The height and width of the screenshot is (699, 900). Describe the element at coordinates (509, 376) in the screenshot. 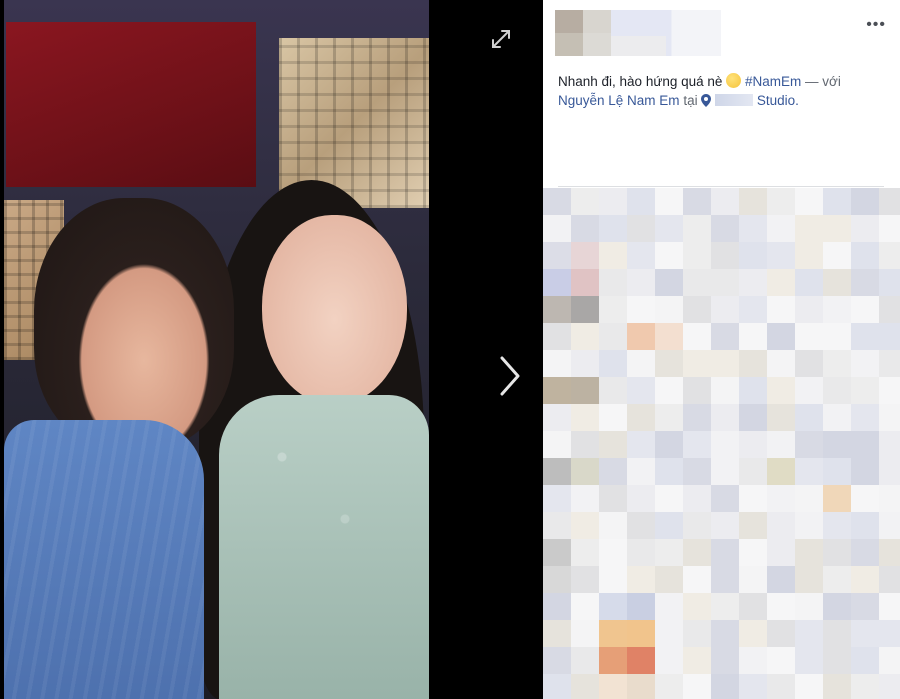

I see `chevron-right-icon` at that location.